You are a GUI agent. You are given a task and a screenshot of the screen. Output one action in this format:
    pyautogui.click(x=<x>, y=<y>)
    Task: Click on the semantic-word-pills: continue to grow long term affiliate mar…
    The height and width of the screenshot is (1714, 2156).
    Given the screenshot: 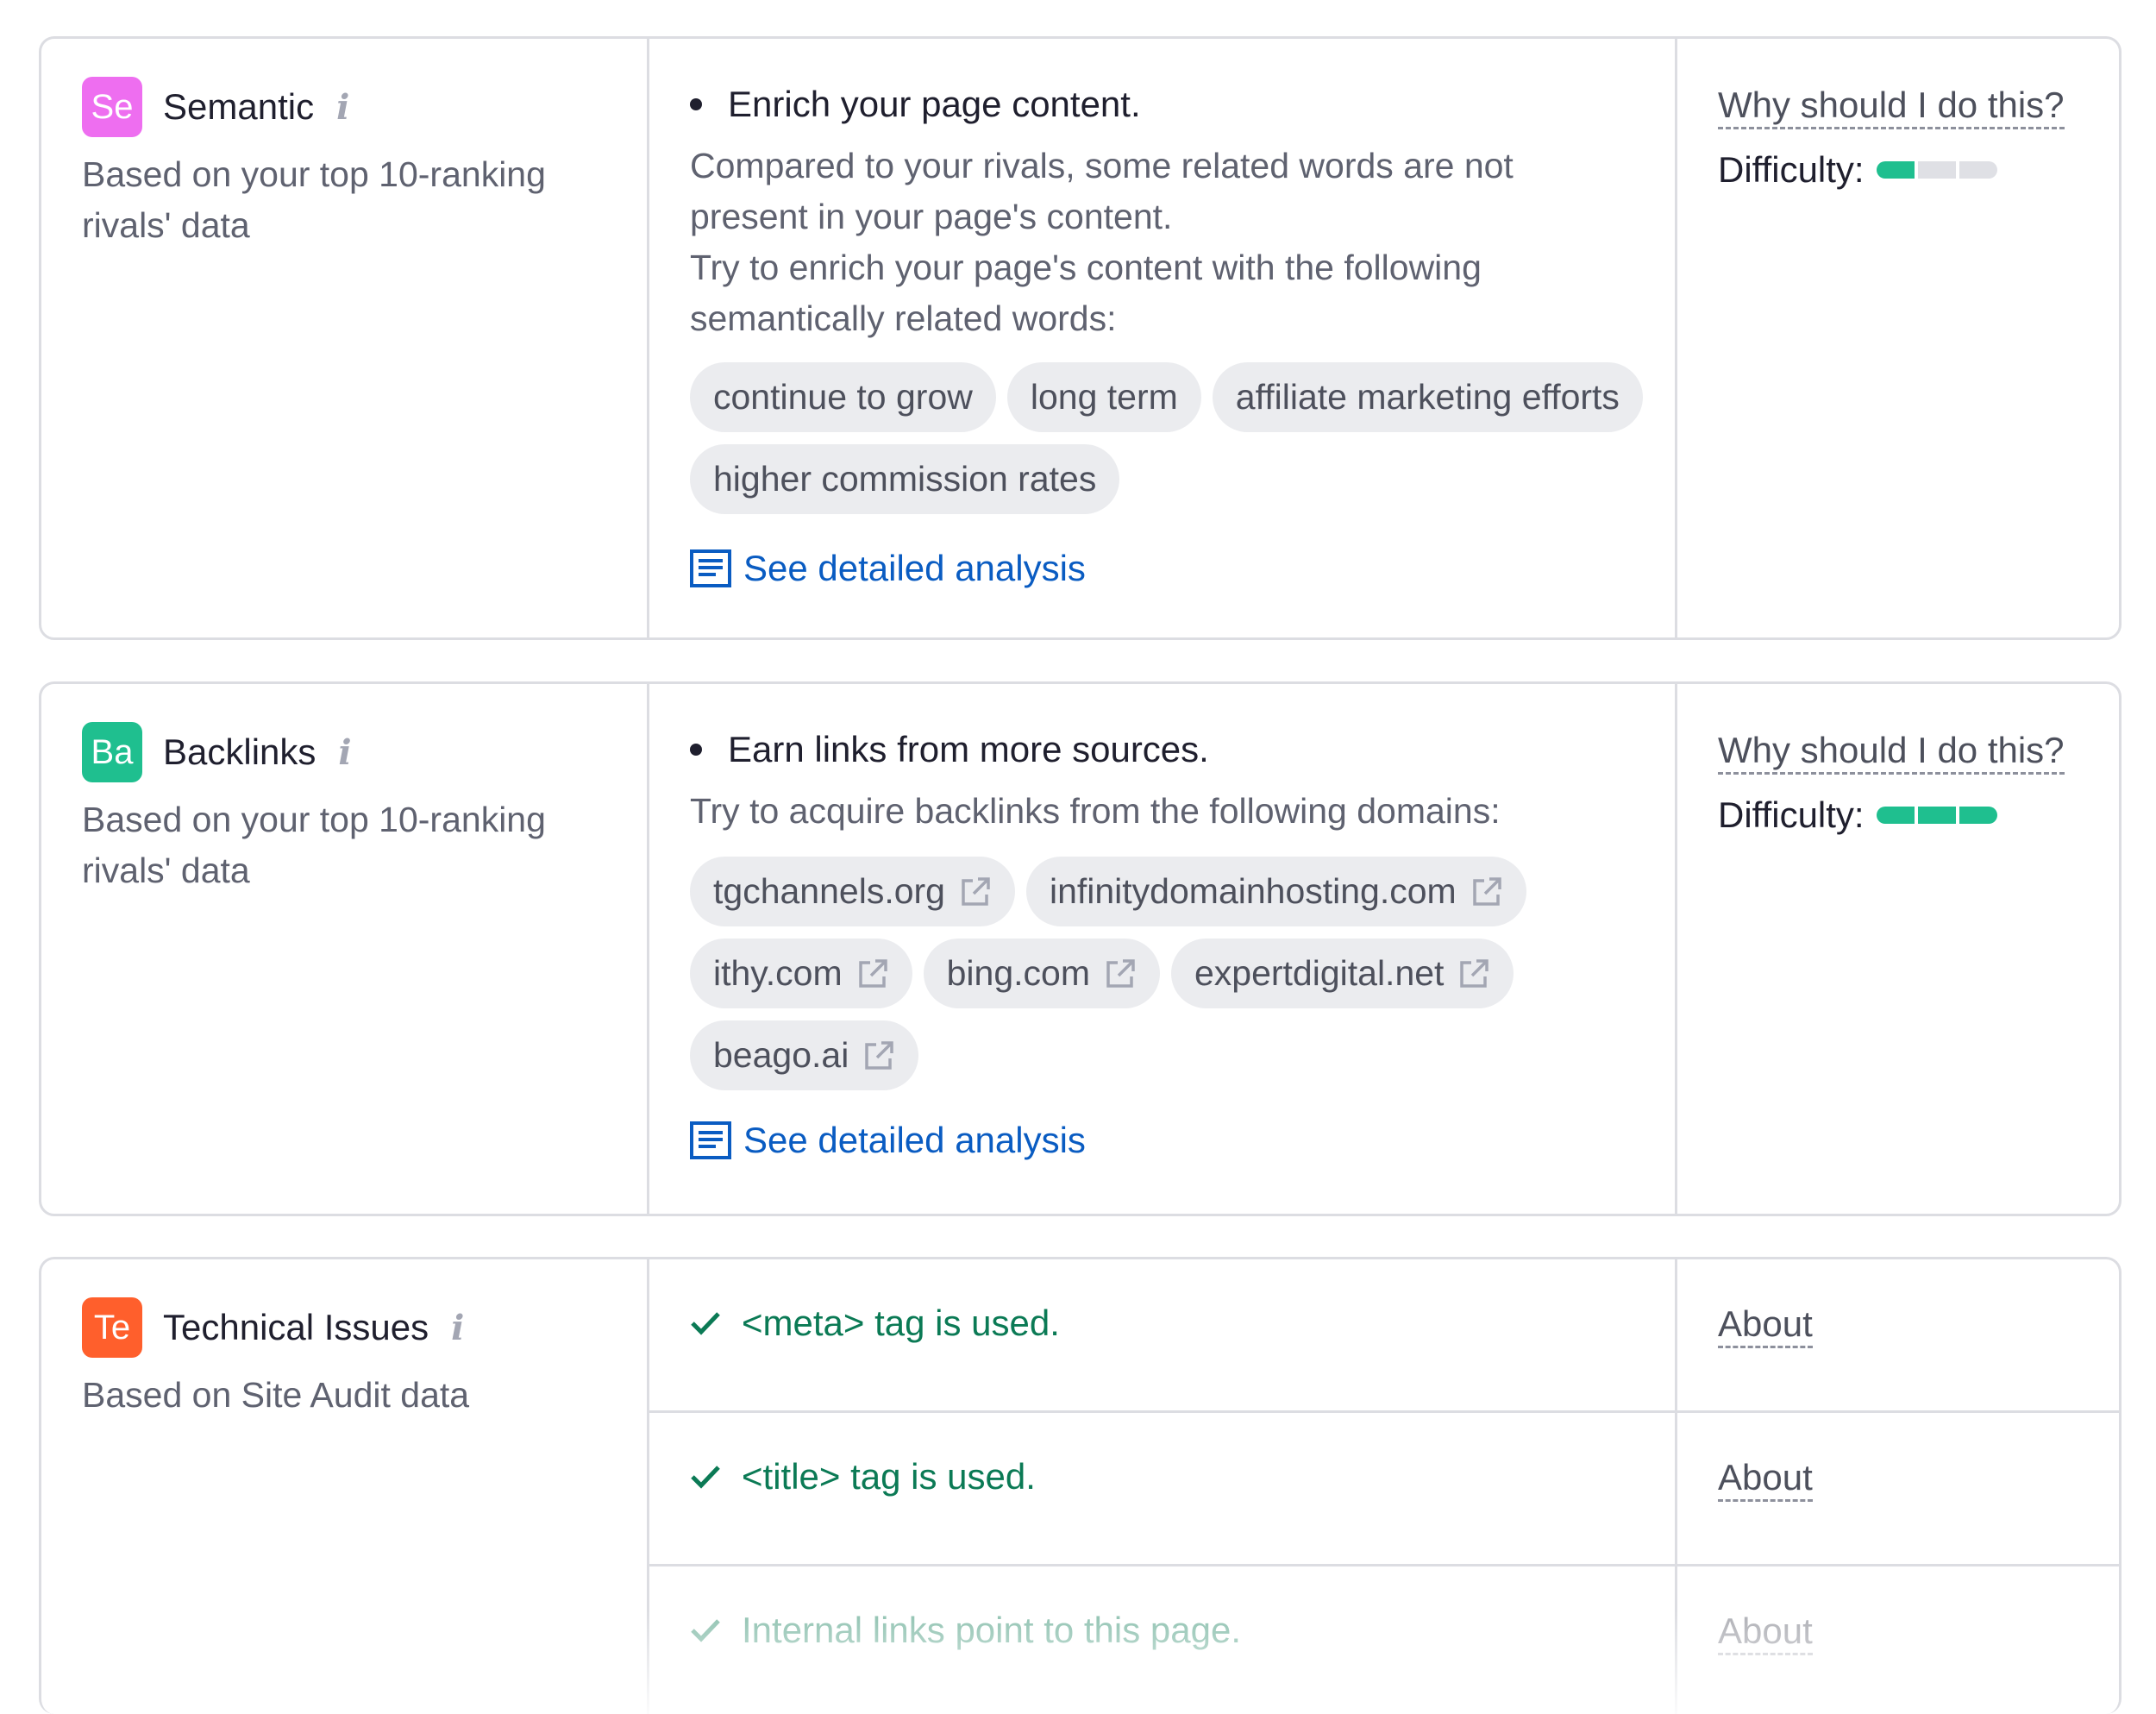 What is the action you would take?
    pyautogui.click(x=1173, y=438)
    